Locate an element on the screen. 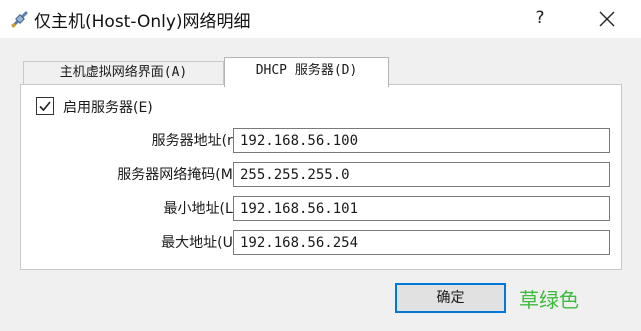 This screenshot has width=641, height=331. title-bar: 仅主机(Host-Only)网络明细 ? is located at coordinates (320, 19).